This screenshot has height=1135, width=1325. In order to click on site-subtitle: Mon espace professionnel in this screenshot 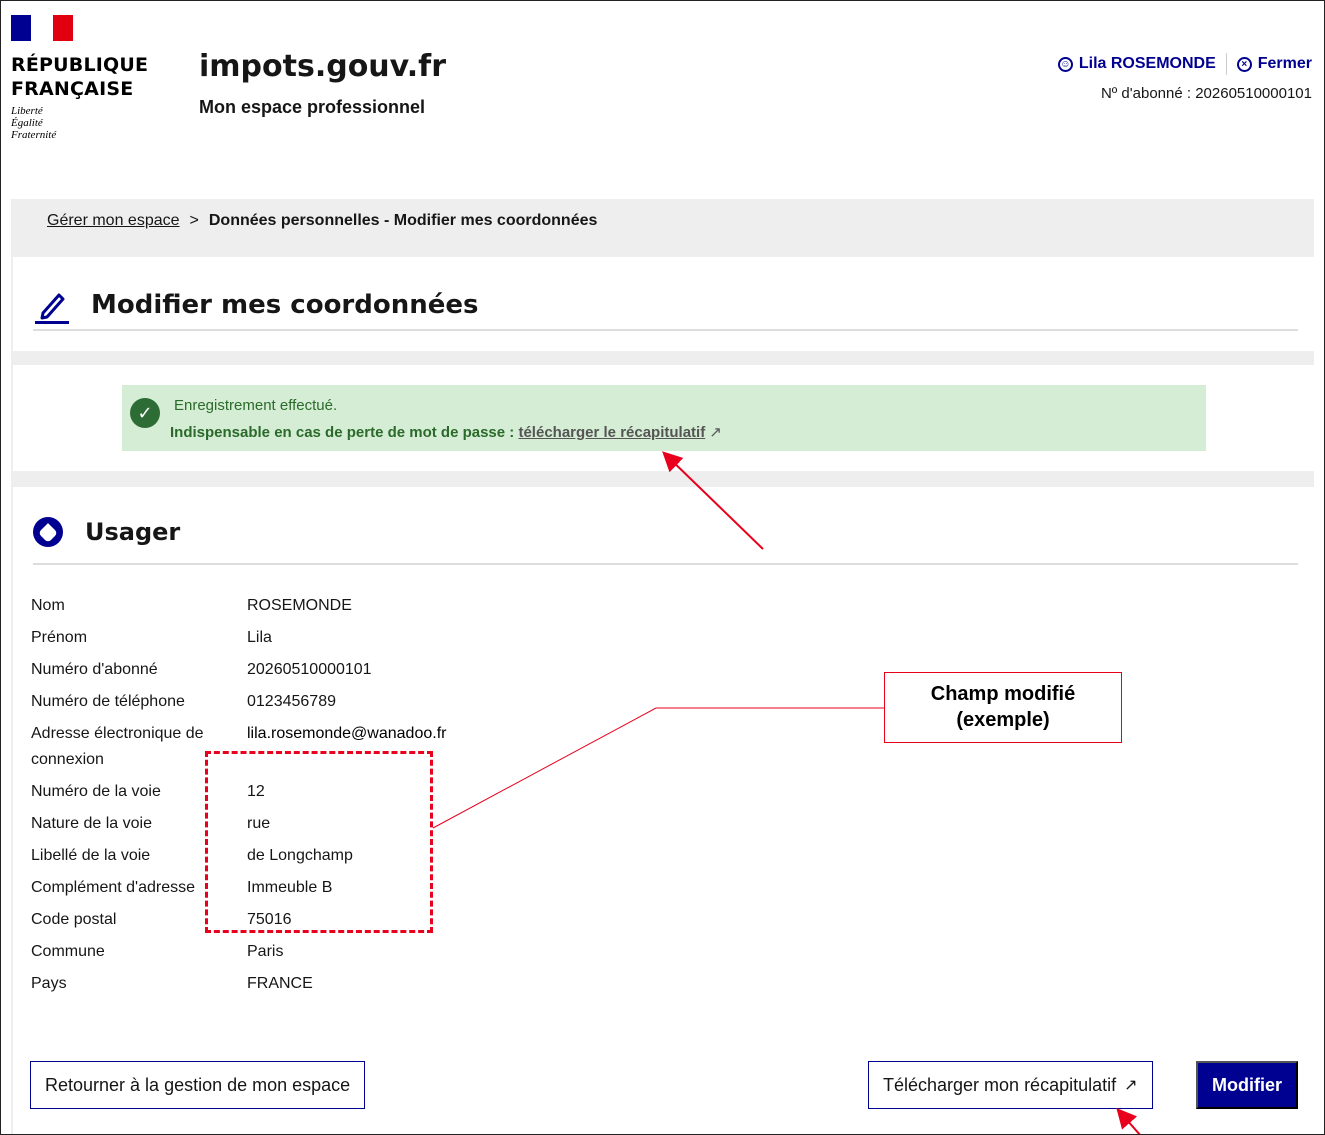, I will do `click(312, 107)`.